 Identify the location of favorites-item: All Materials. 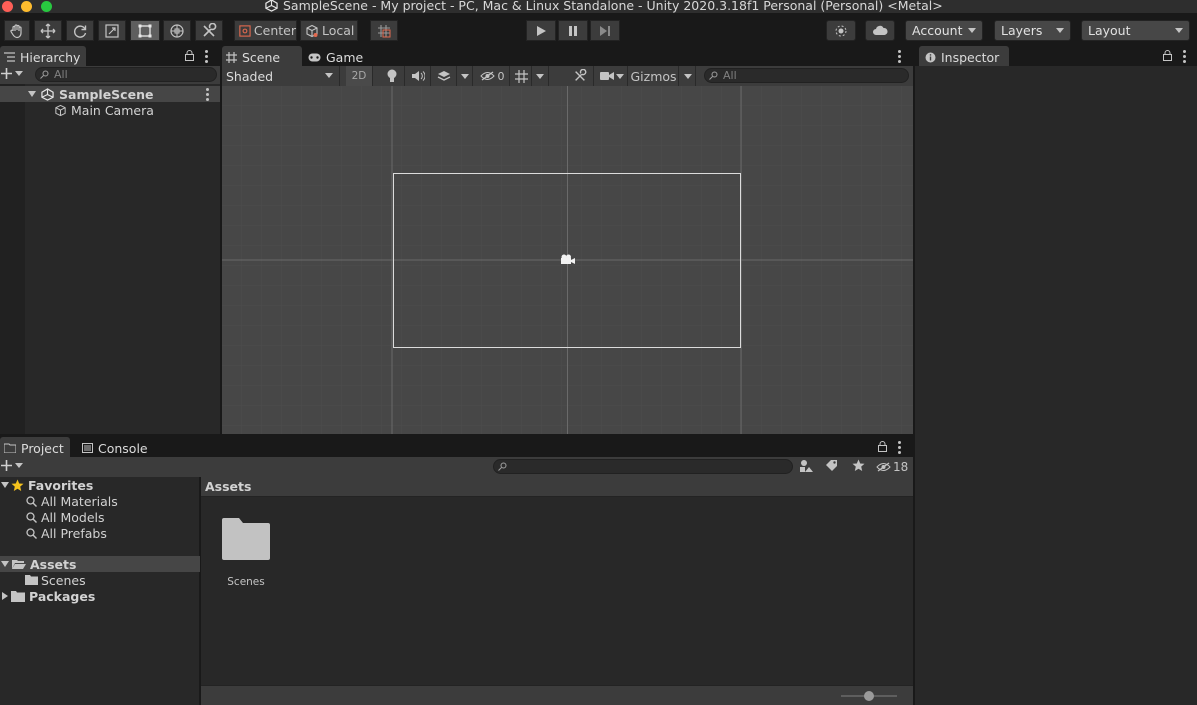
(59, 501).